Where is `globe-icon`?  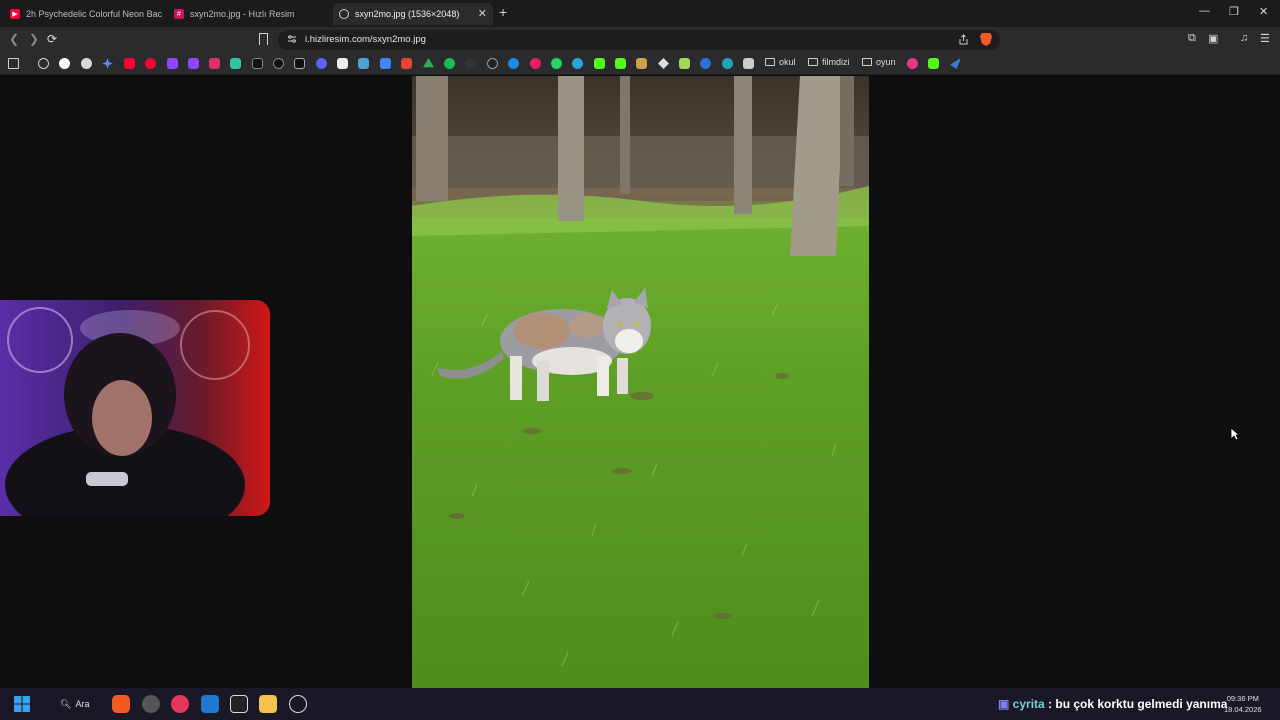
globe-icon is located at coordinates (344, 14).